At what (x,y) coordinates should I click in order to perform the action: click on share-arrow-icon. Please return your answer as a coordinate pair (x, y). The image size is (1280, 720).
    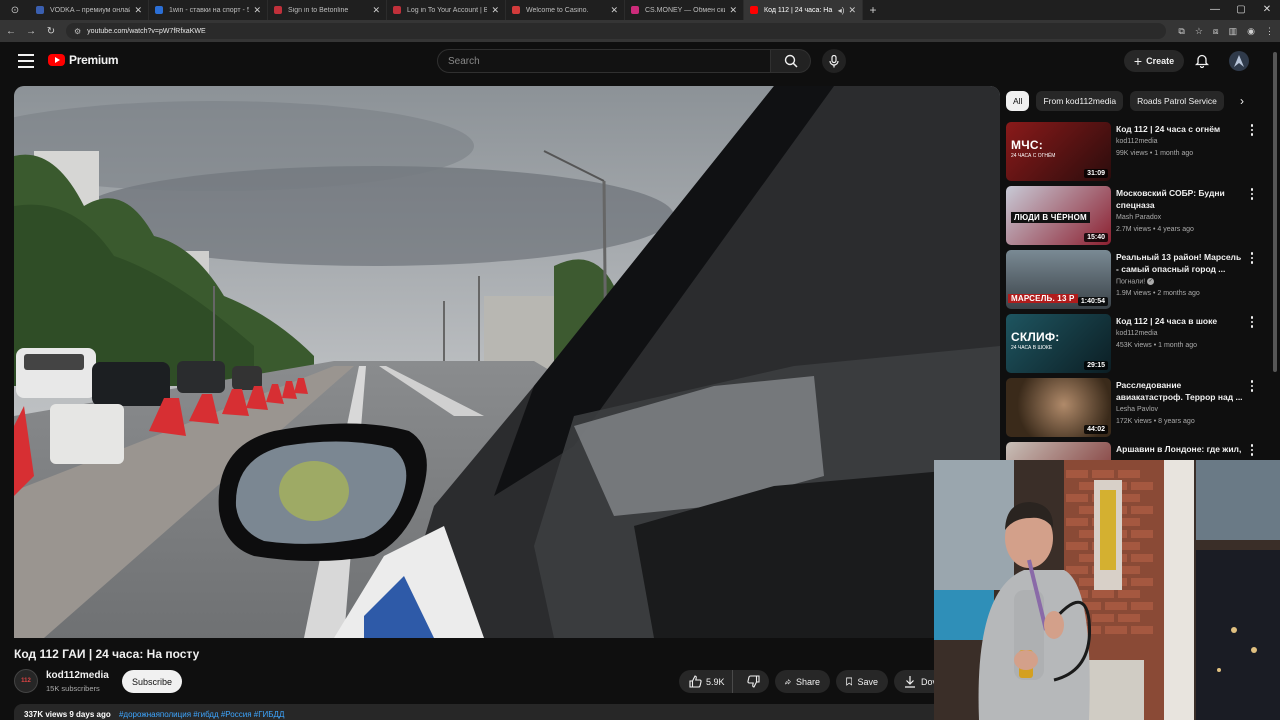
    Looking at the image, I should click on (788, 681).